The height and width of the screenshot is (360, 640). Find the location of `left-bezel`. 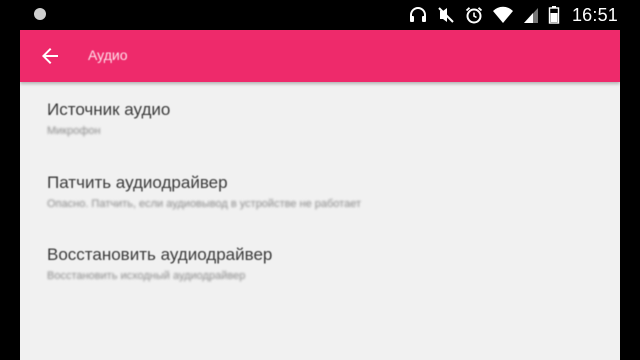

left-bezel is located at coordinates (10, 195).